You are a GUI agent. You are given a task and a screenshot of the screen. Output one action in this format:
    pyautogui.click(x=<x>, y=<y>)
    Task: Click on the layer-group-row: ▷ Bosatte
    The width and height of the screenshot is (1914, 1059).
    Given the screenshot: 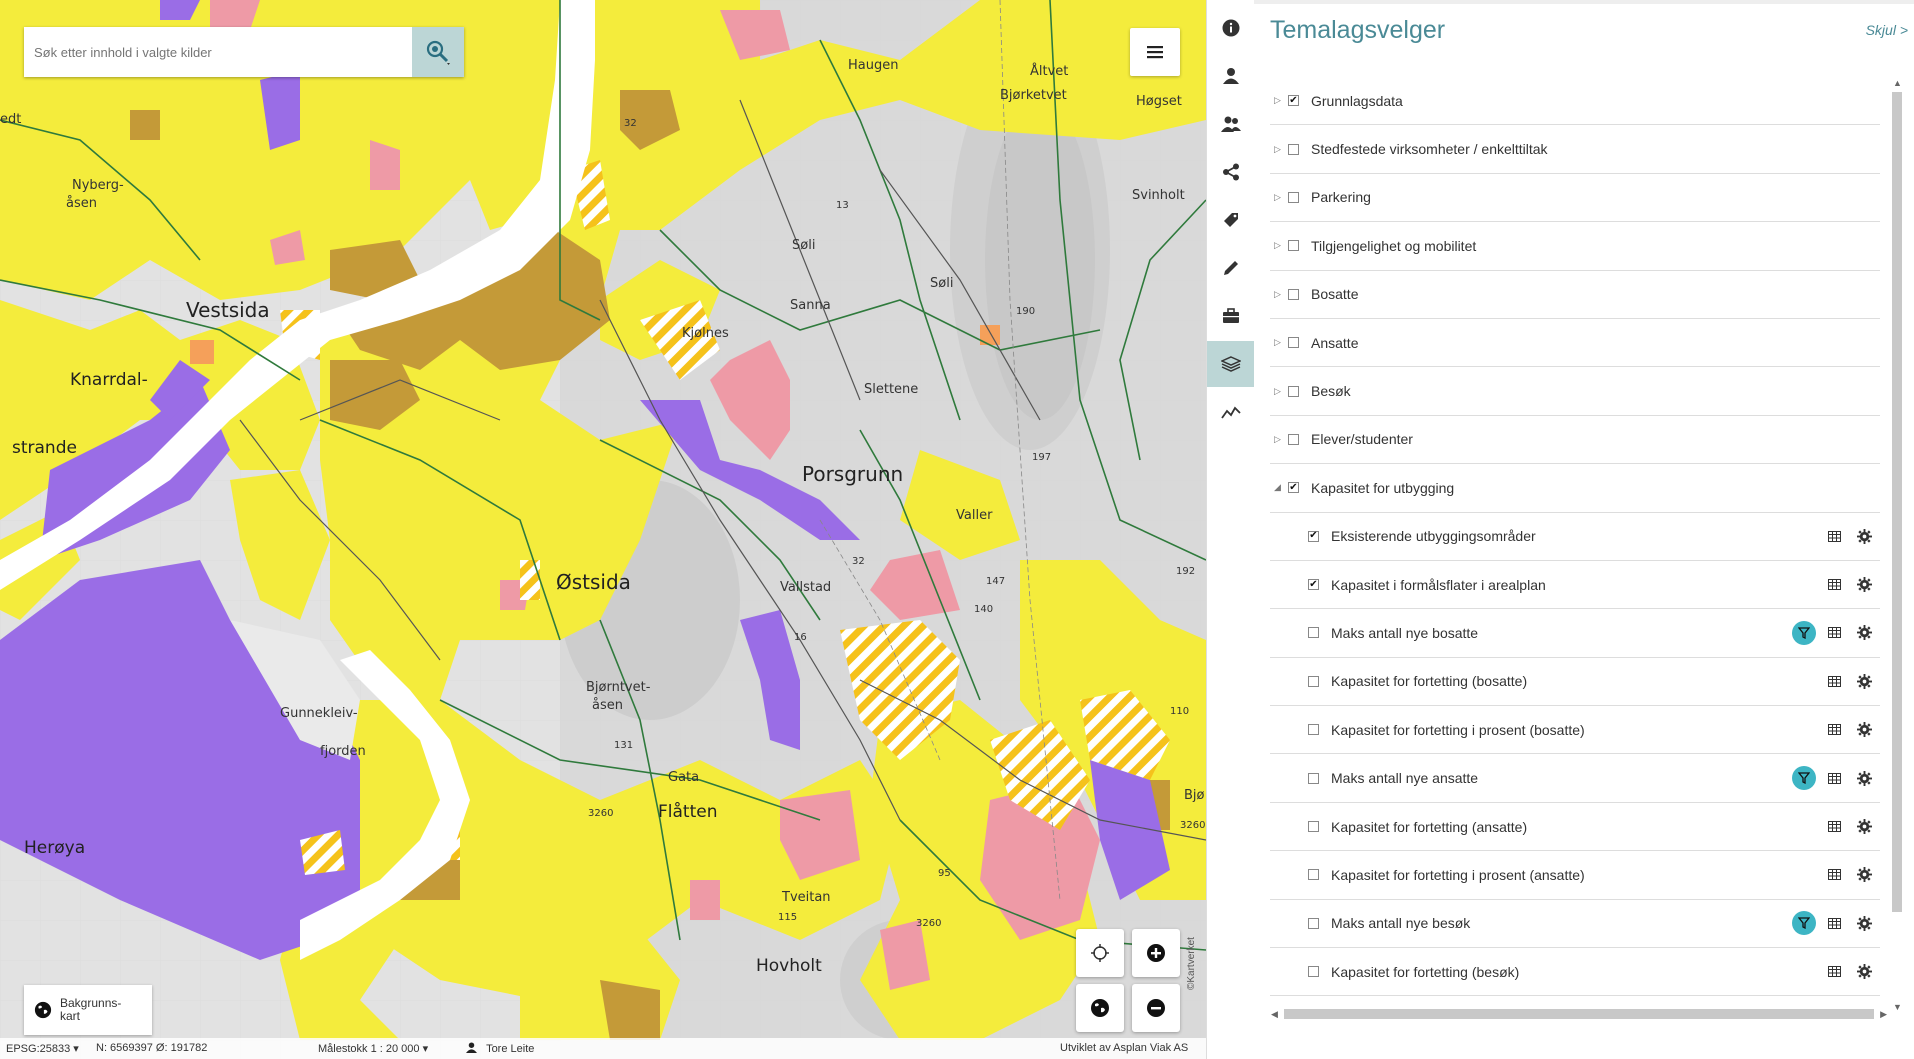 What is the action you would take?
    pyautogui.click(x=1575, y=295)
    